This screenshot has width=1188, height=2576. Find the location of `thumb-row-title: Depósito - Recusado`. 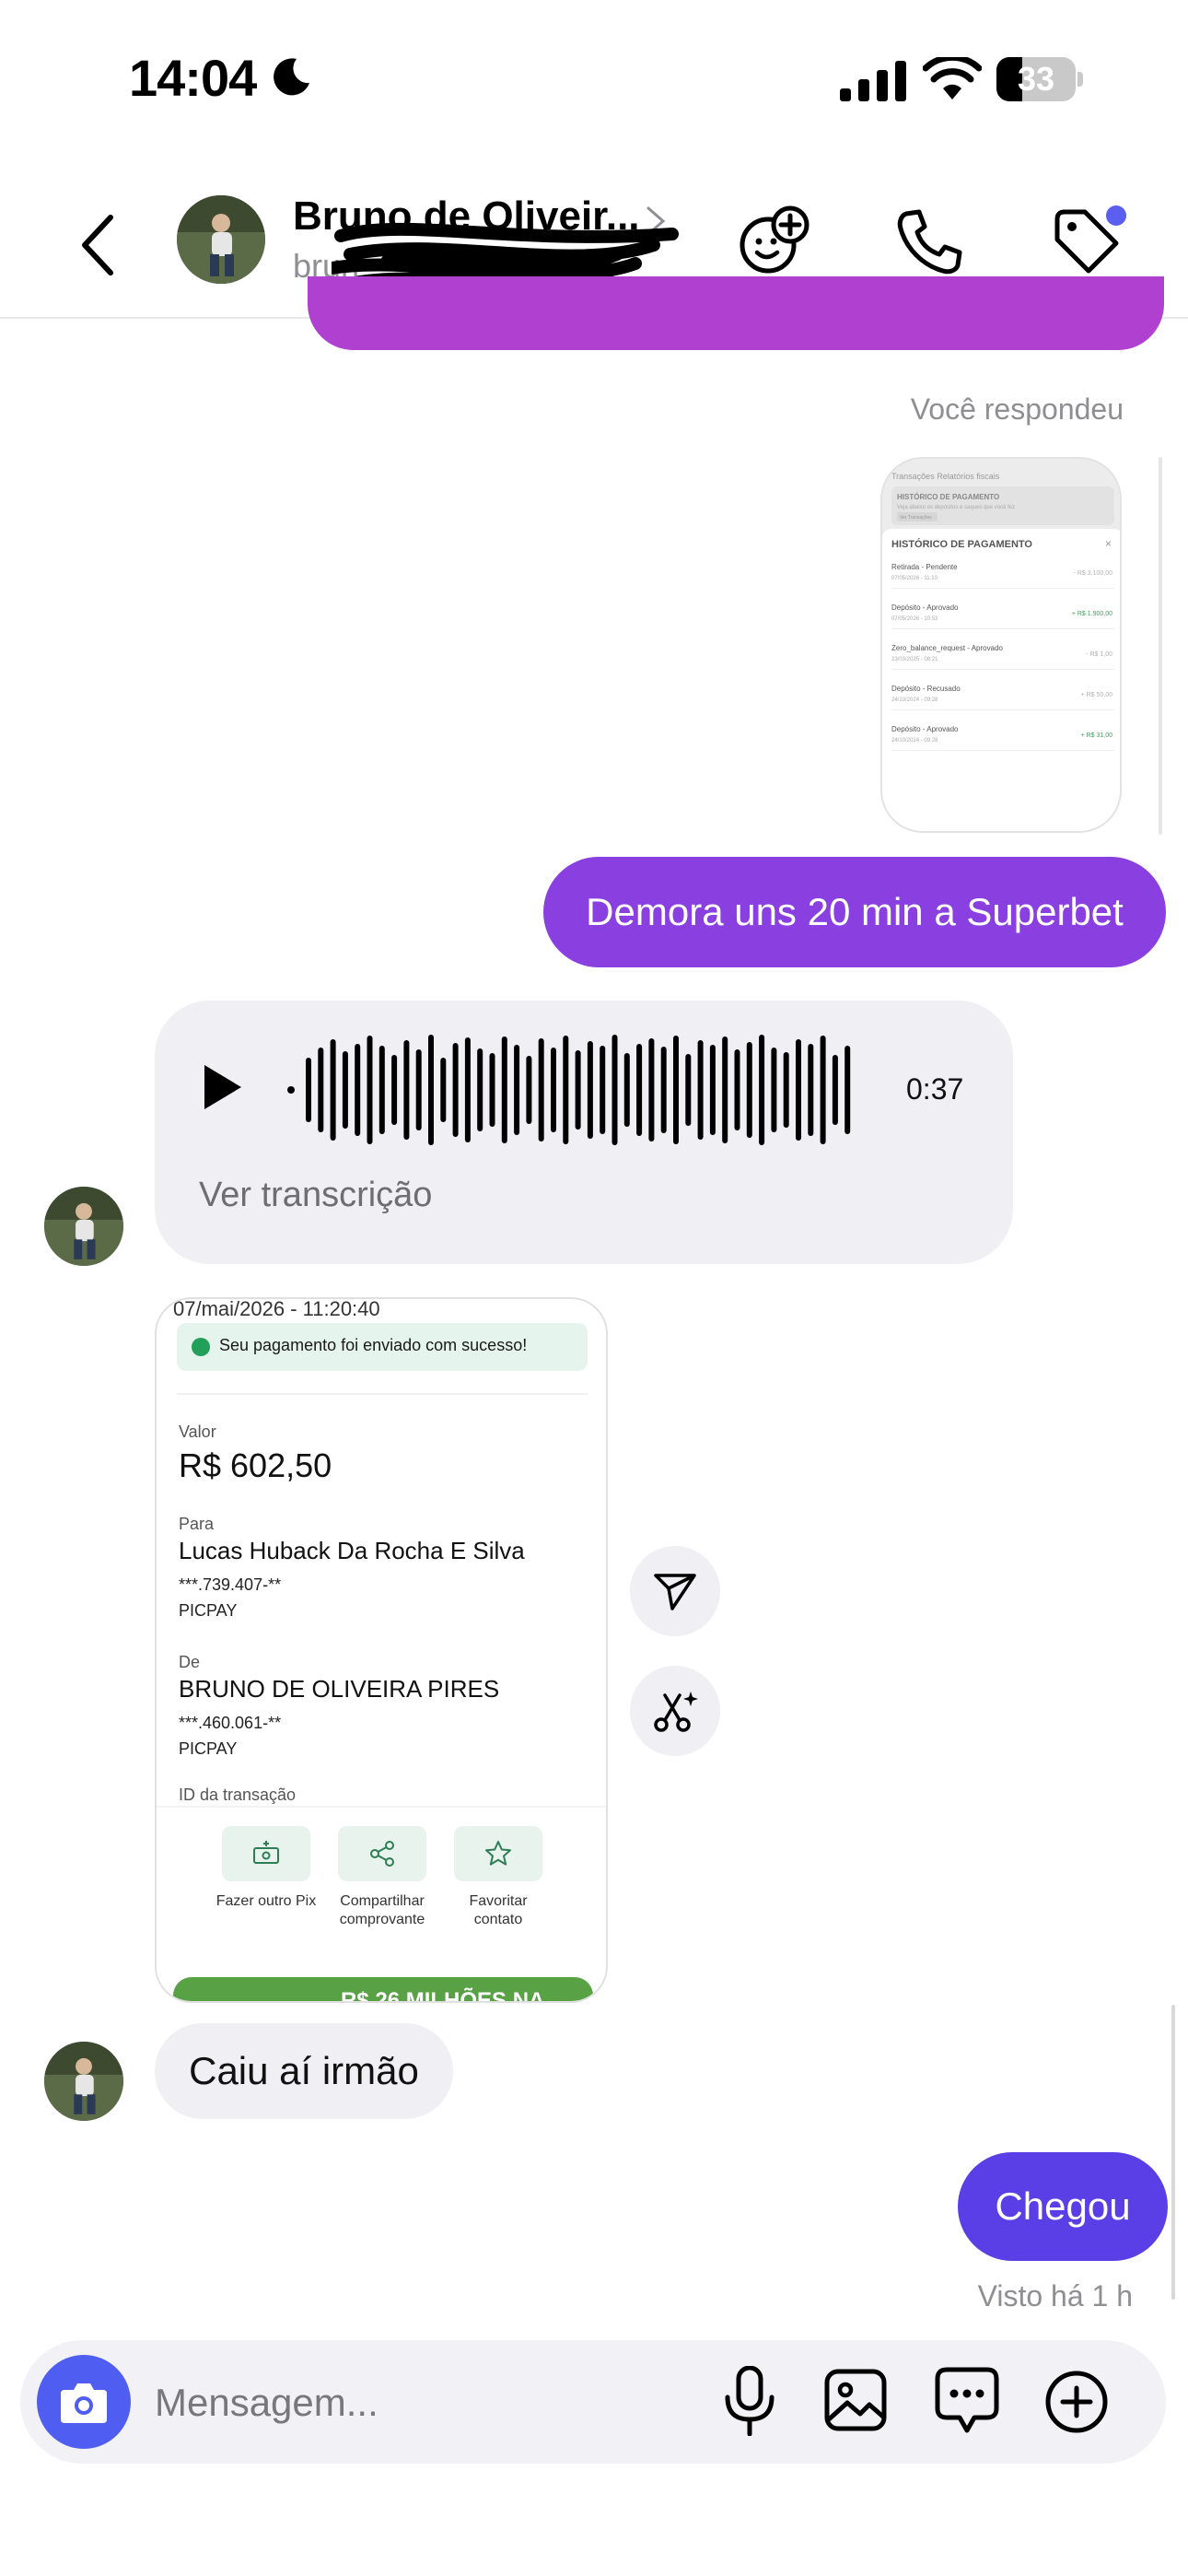

thumb-row-title: Depósito - Recusado is located at coordinates (926, 689).